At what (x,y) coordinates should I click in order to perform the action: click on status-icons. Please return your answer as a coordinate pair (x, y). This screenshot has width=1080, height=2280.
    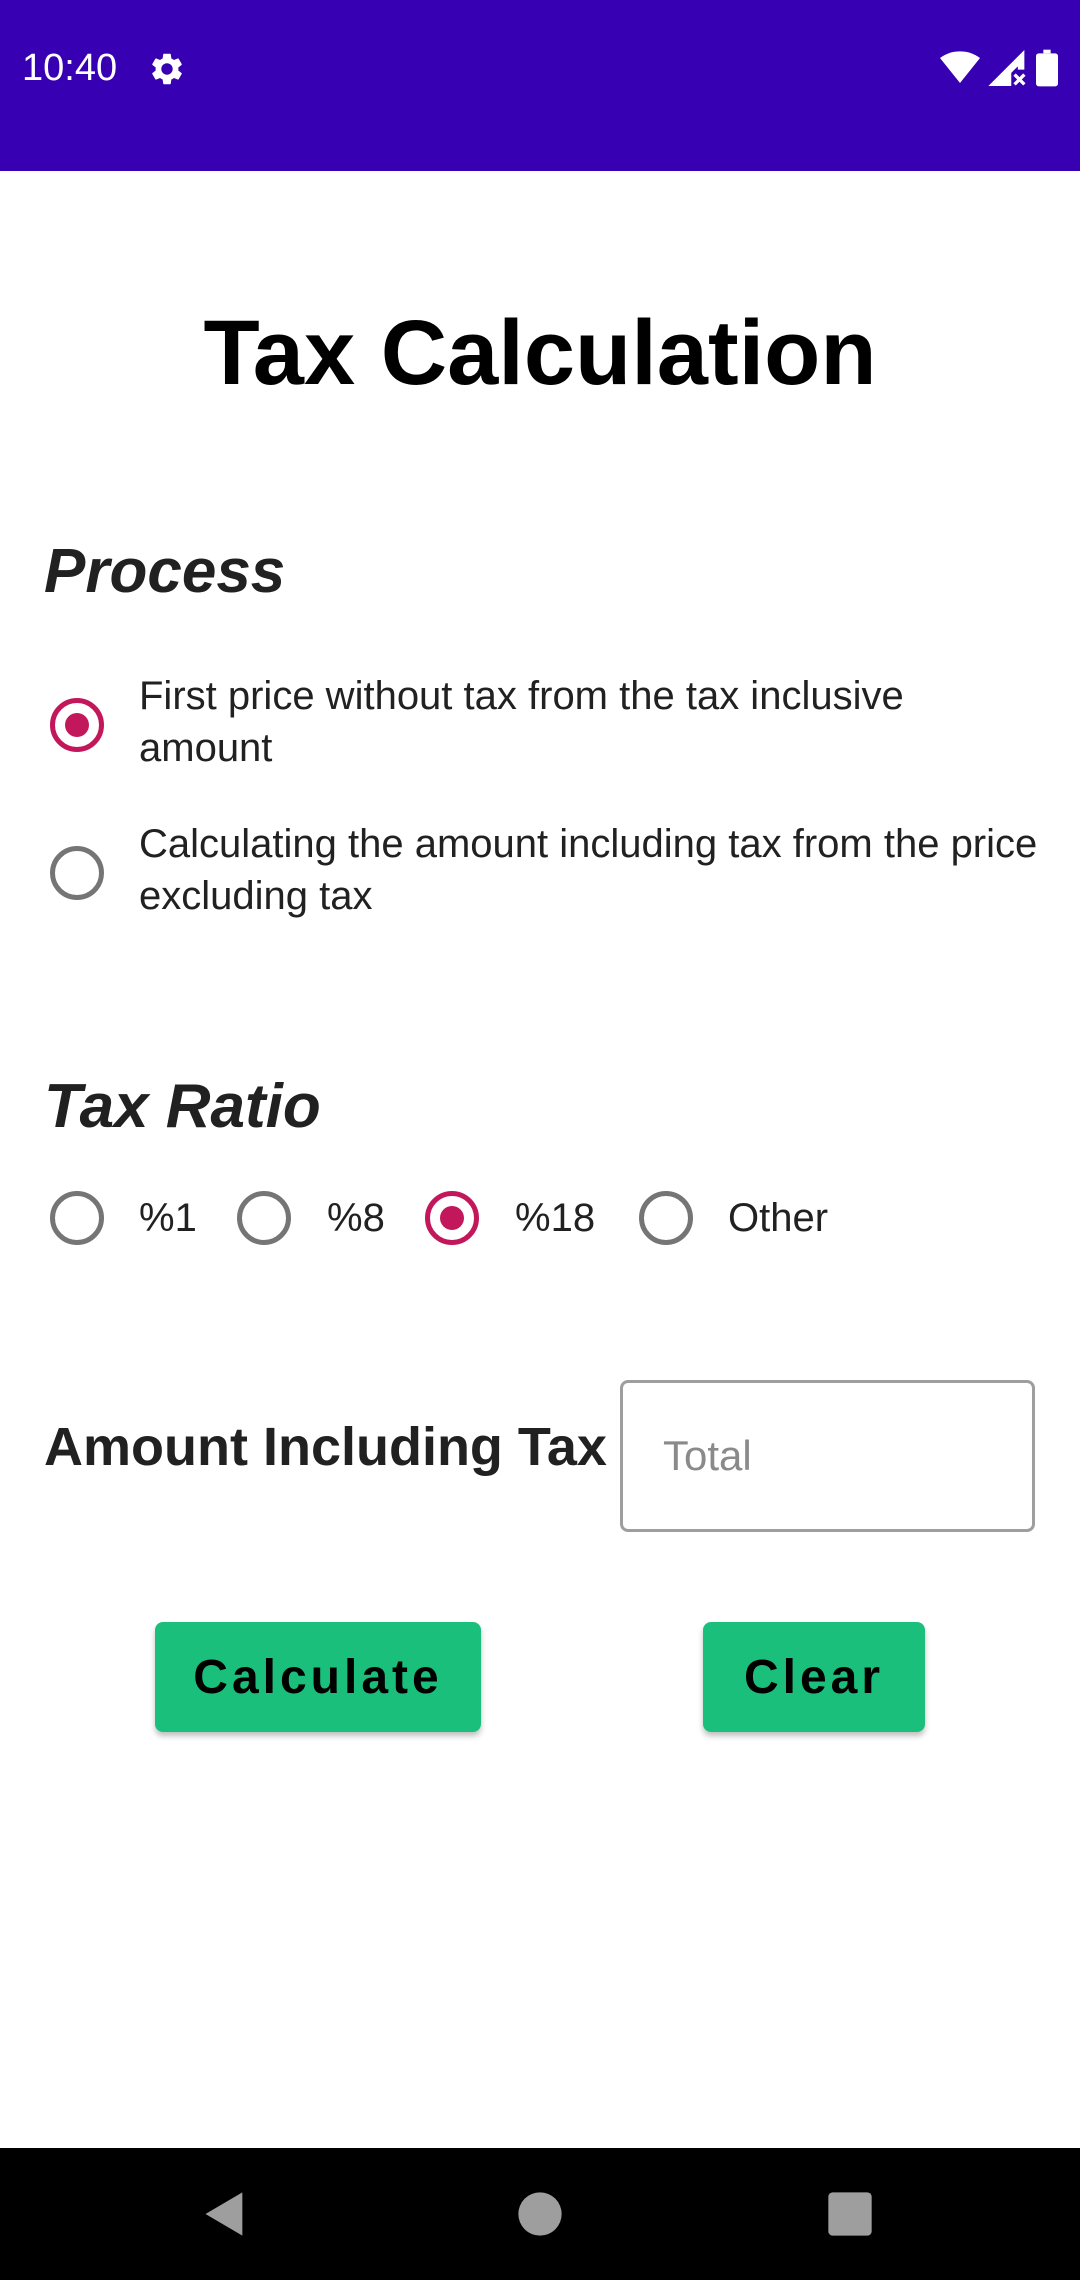
    Looking at the image, I should click on (999, 68).